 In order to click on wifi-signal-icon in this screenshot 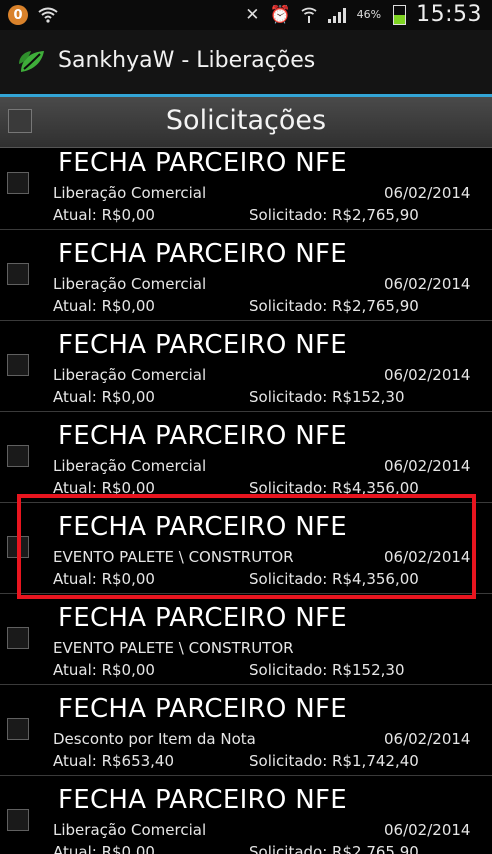, I will do `click(309, 15)`.